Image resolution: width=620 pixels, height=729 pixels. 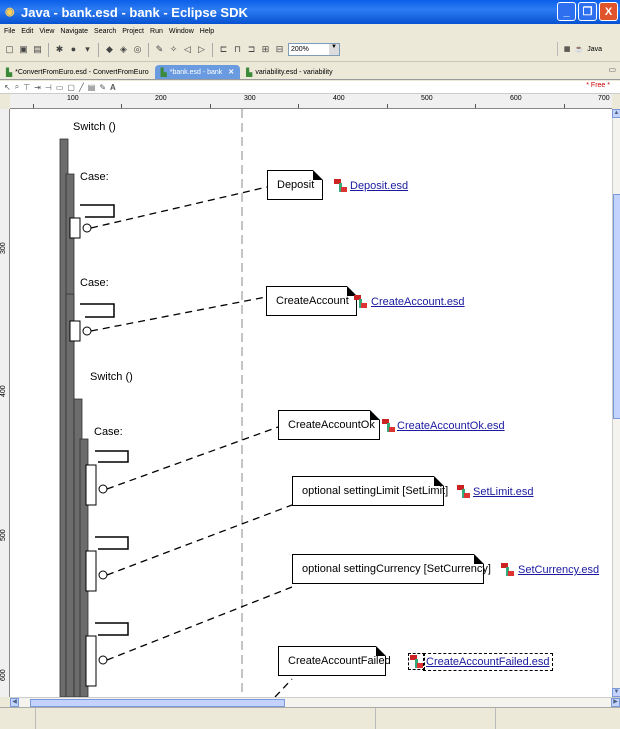 What do you see at coordinates (616, 306) in the screenshot?
I see `vertical-scroll-thumb` at bounding box center [616, 306].